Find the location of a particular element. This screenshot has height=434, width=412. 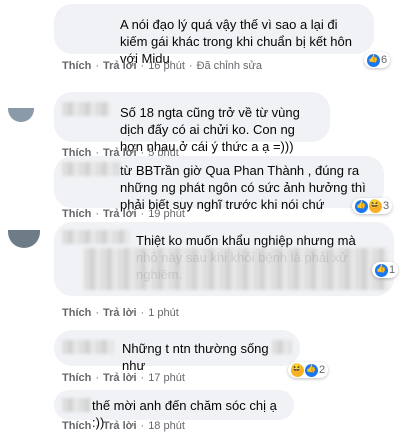

reaction-summary: 1 is located at coordinates (385, 270).